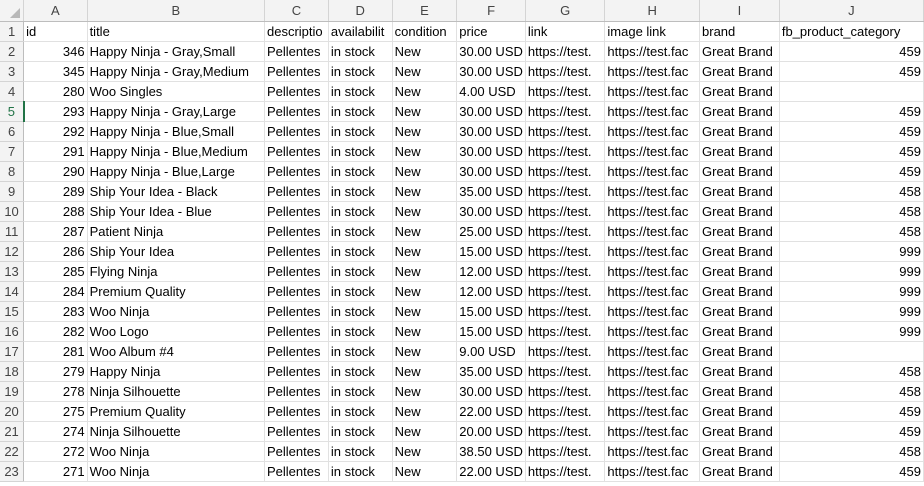  I want to click on cell-i15: Great Brand, so click(739, 311).